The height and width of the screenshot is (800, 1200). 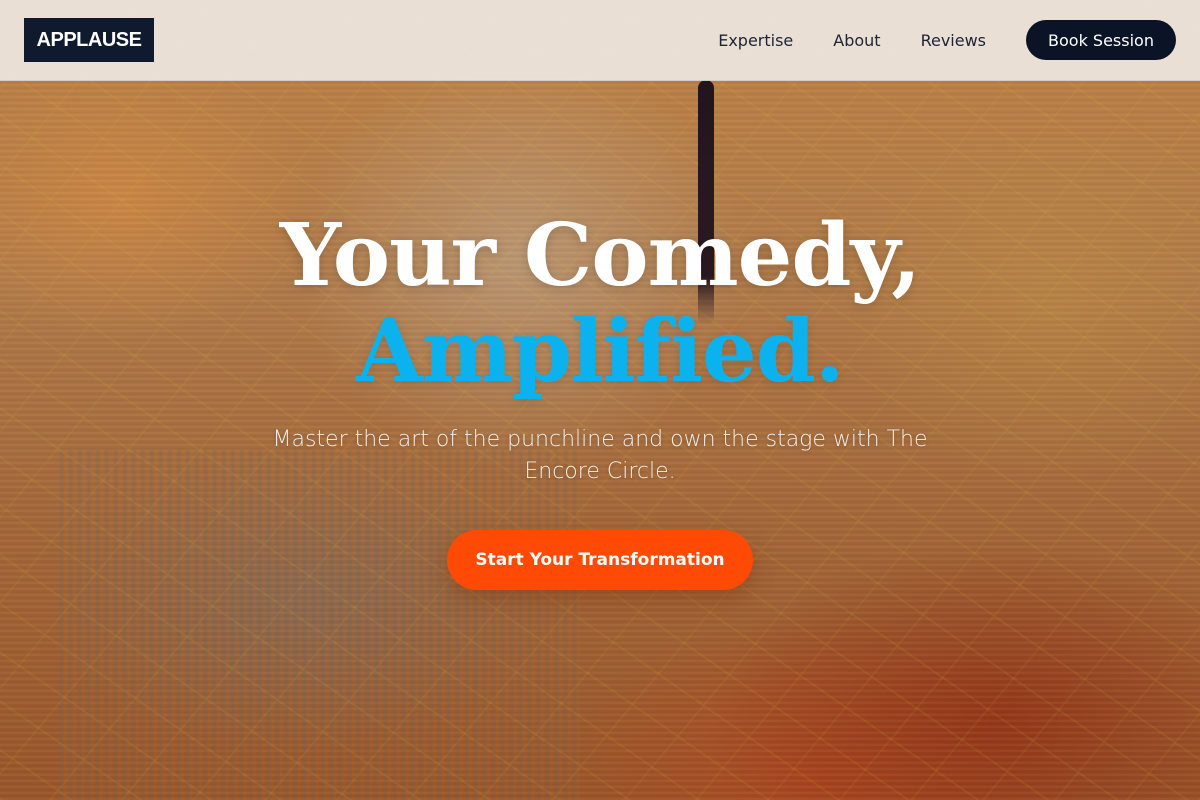 What do you see at coordinates (856, 40) in the screenshot?
I see `nav-link-about: About` at bounding box center [856, 40].